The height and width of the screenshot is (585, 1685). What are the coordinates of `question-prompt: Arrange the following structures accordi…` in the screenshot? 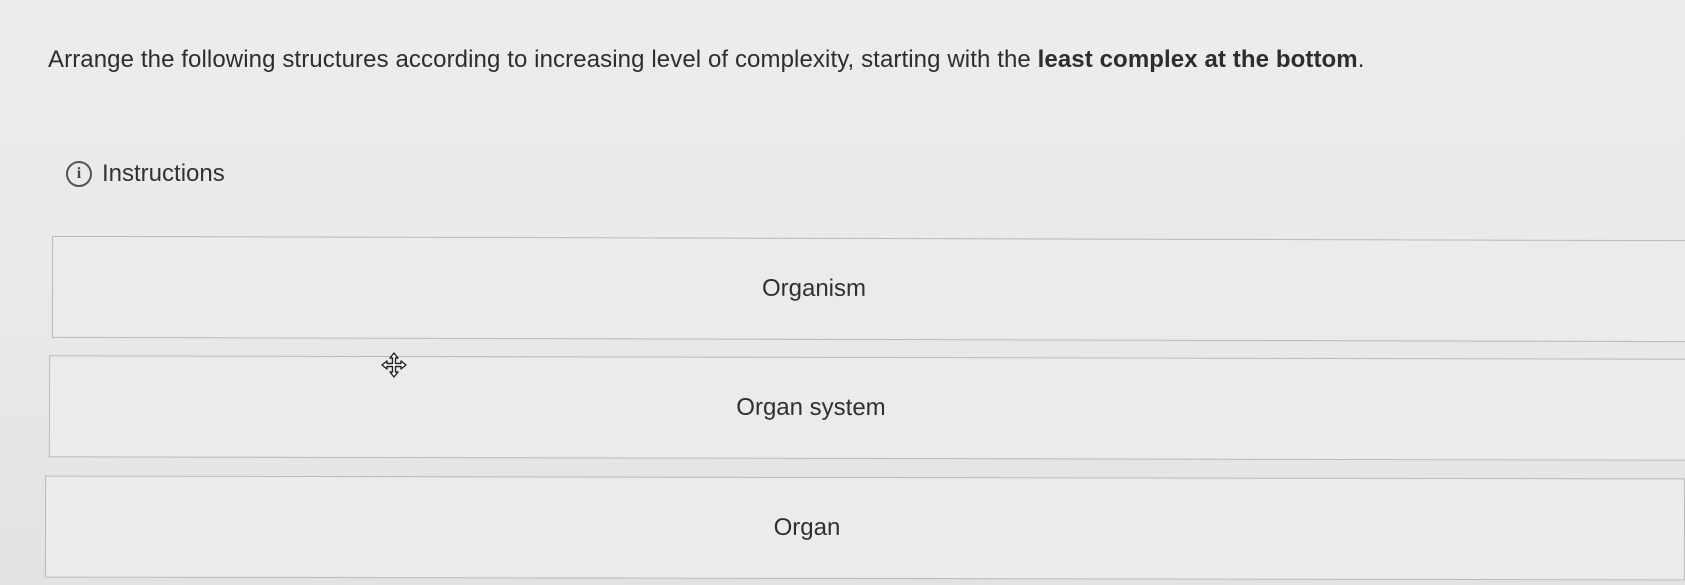 It's located at (706, 60).